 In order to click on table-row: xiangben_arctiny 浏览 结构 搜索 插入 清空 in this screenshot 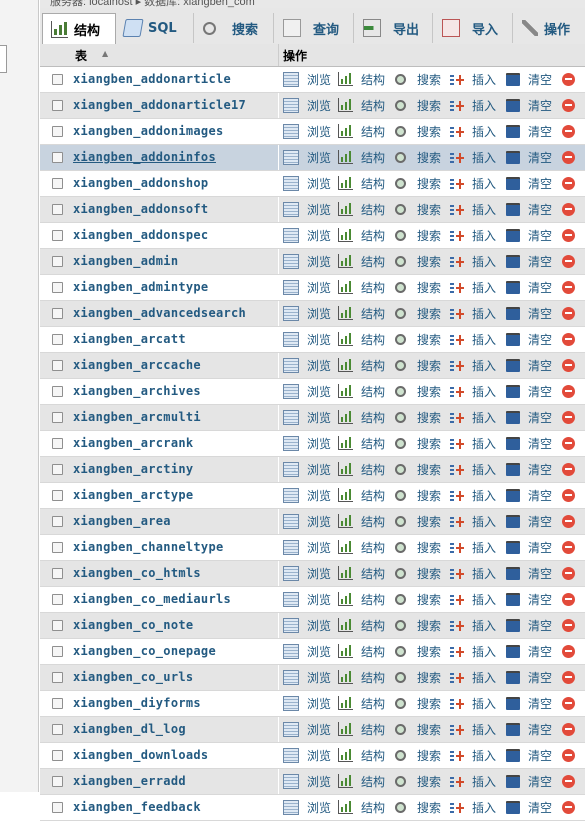, I will do `click(312, 470)`.